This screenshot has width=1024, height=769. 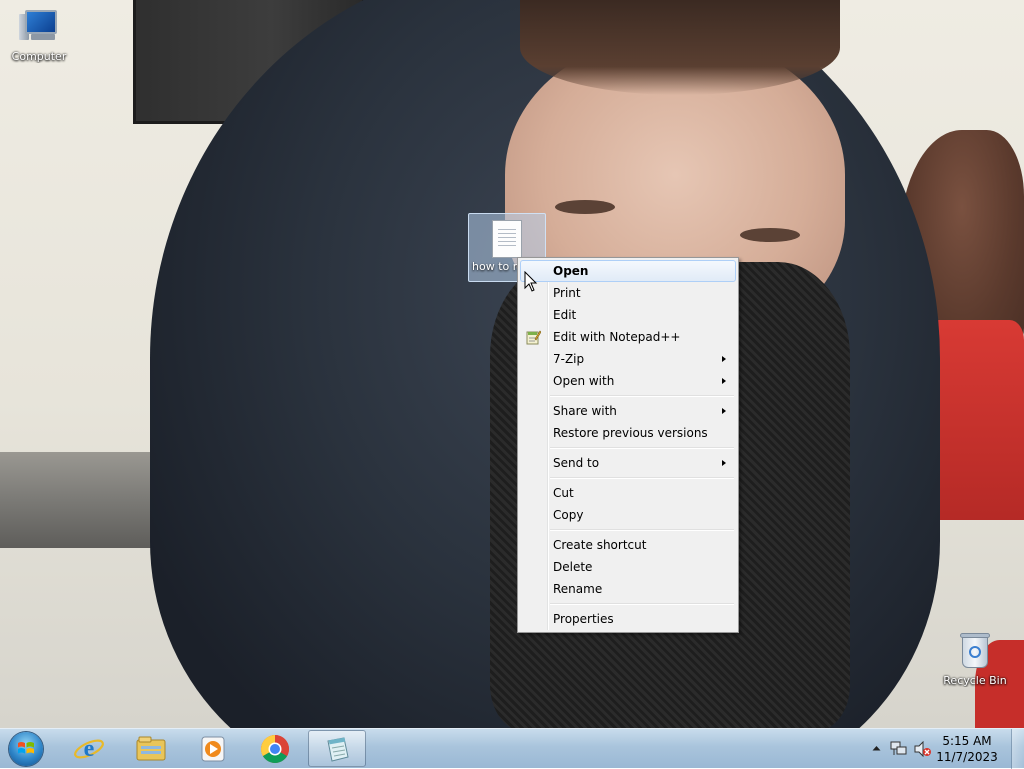 I want to click on taskbar-notepad, so click(x=337, y=748).